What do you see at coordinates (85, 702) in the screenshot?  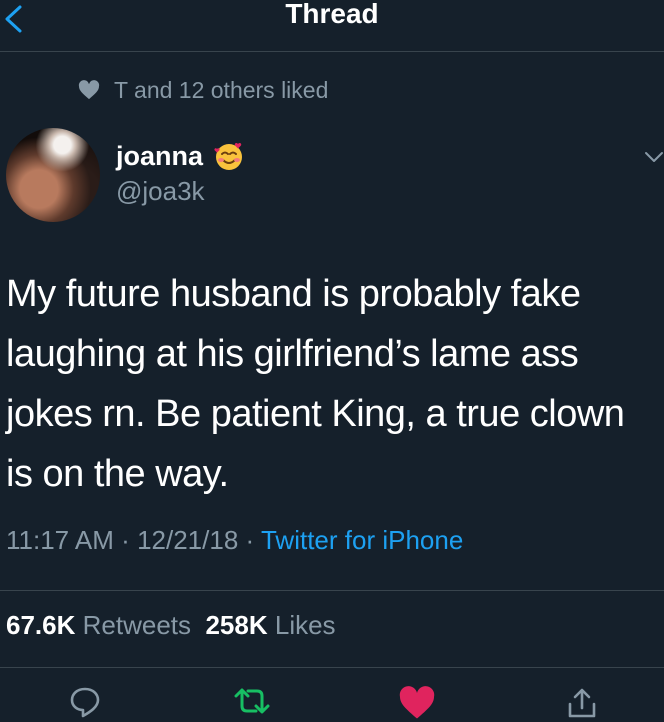 I see `reply-icon` at bounding box center [85, 702].